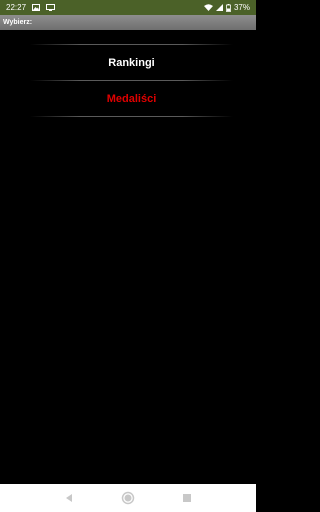  What do you see at coordinates (36, 7) in the screenshot?
I see `image-icon` at bounding box center [36, 7].